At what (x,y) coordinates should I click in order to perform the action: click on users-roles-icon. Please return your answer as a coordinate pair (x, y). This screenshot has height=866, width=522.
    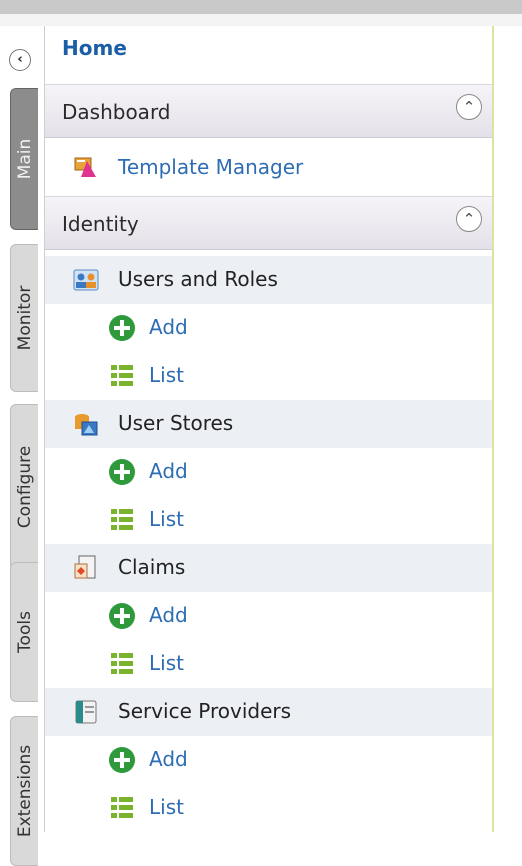
    Looking at the image, I should click on (86, 280).